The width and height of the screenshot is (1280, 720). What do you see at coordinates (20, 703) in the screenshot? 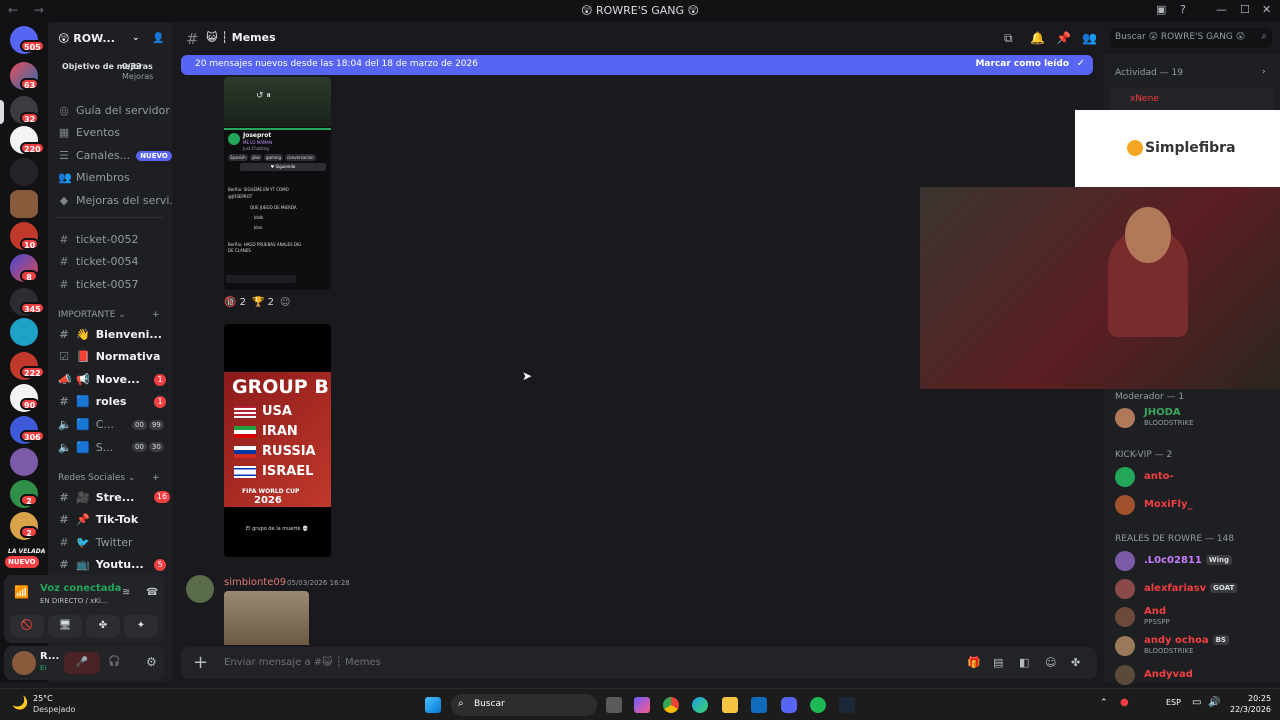
I see `weather-icon: 🌙` at bounding box center [20, 703].